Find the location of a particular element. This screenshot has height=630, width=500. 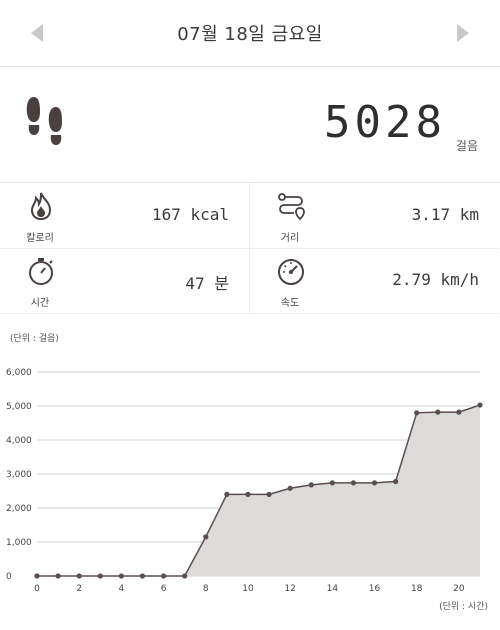

stat-speed: 속도 2.79 km/h is located at coordinates (374, 281).